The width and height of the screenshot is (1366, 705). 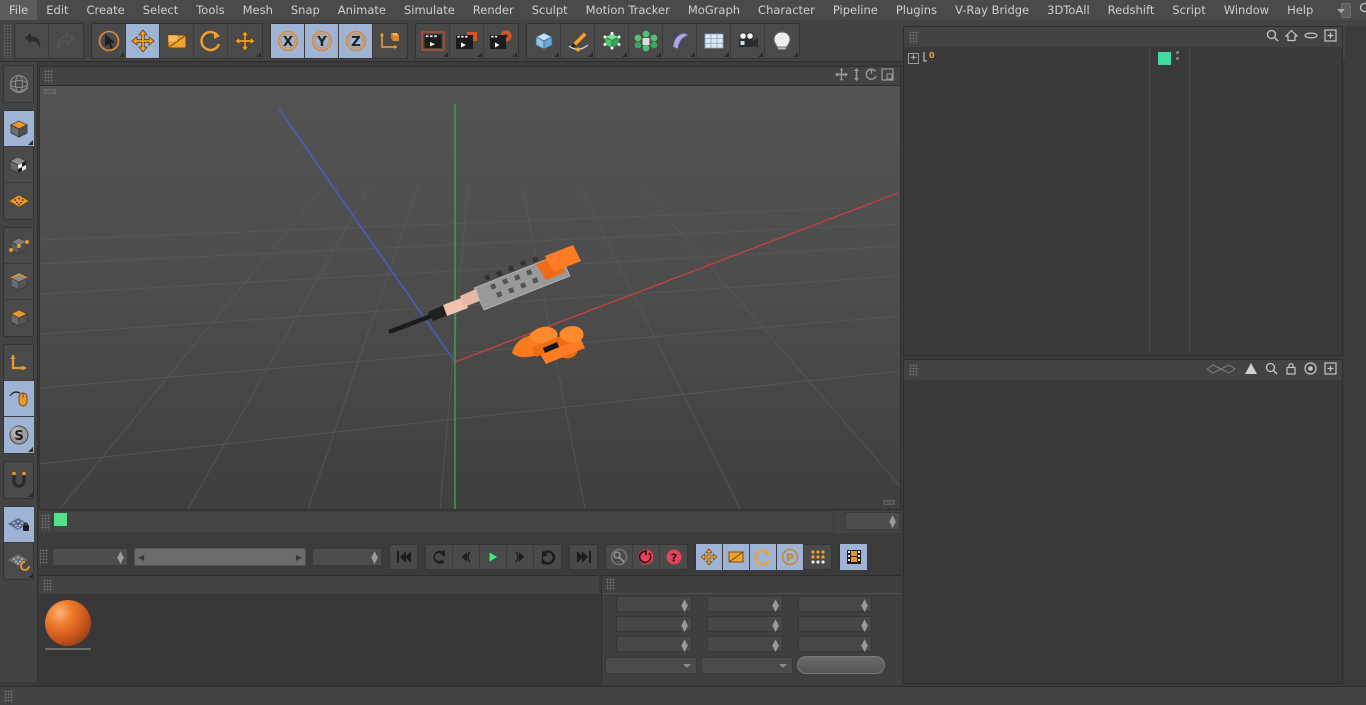 What do you see at coordinates (1291, 37) in the screenshot?
I see `home-icon` at bounding box center [1291, 37].